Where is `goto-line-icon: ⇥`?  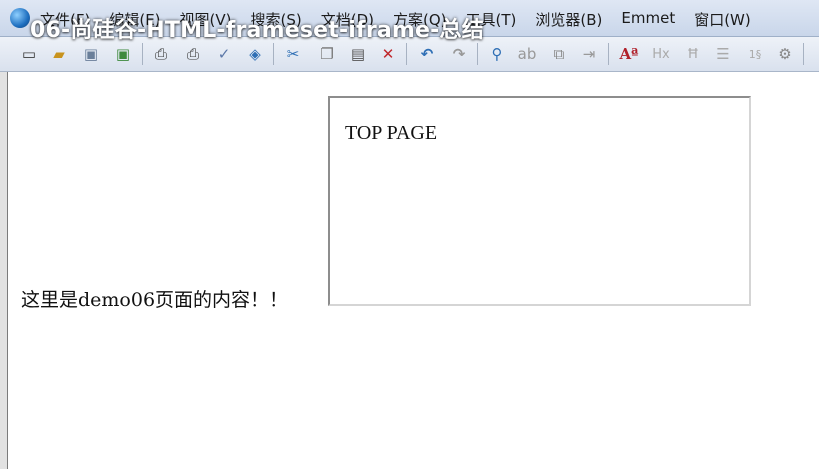
goto-line-icon: ⇥ is located at coordinates (589, 54).